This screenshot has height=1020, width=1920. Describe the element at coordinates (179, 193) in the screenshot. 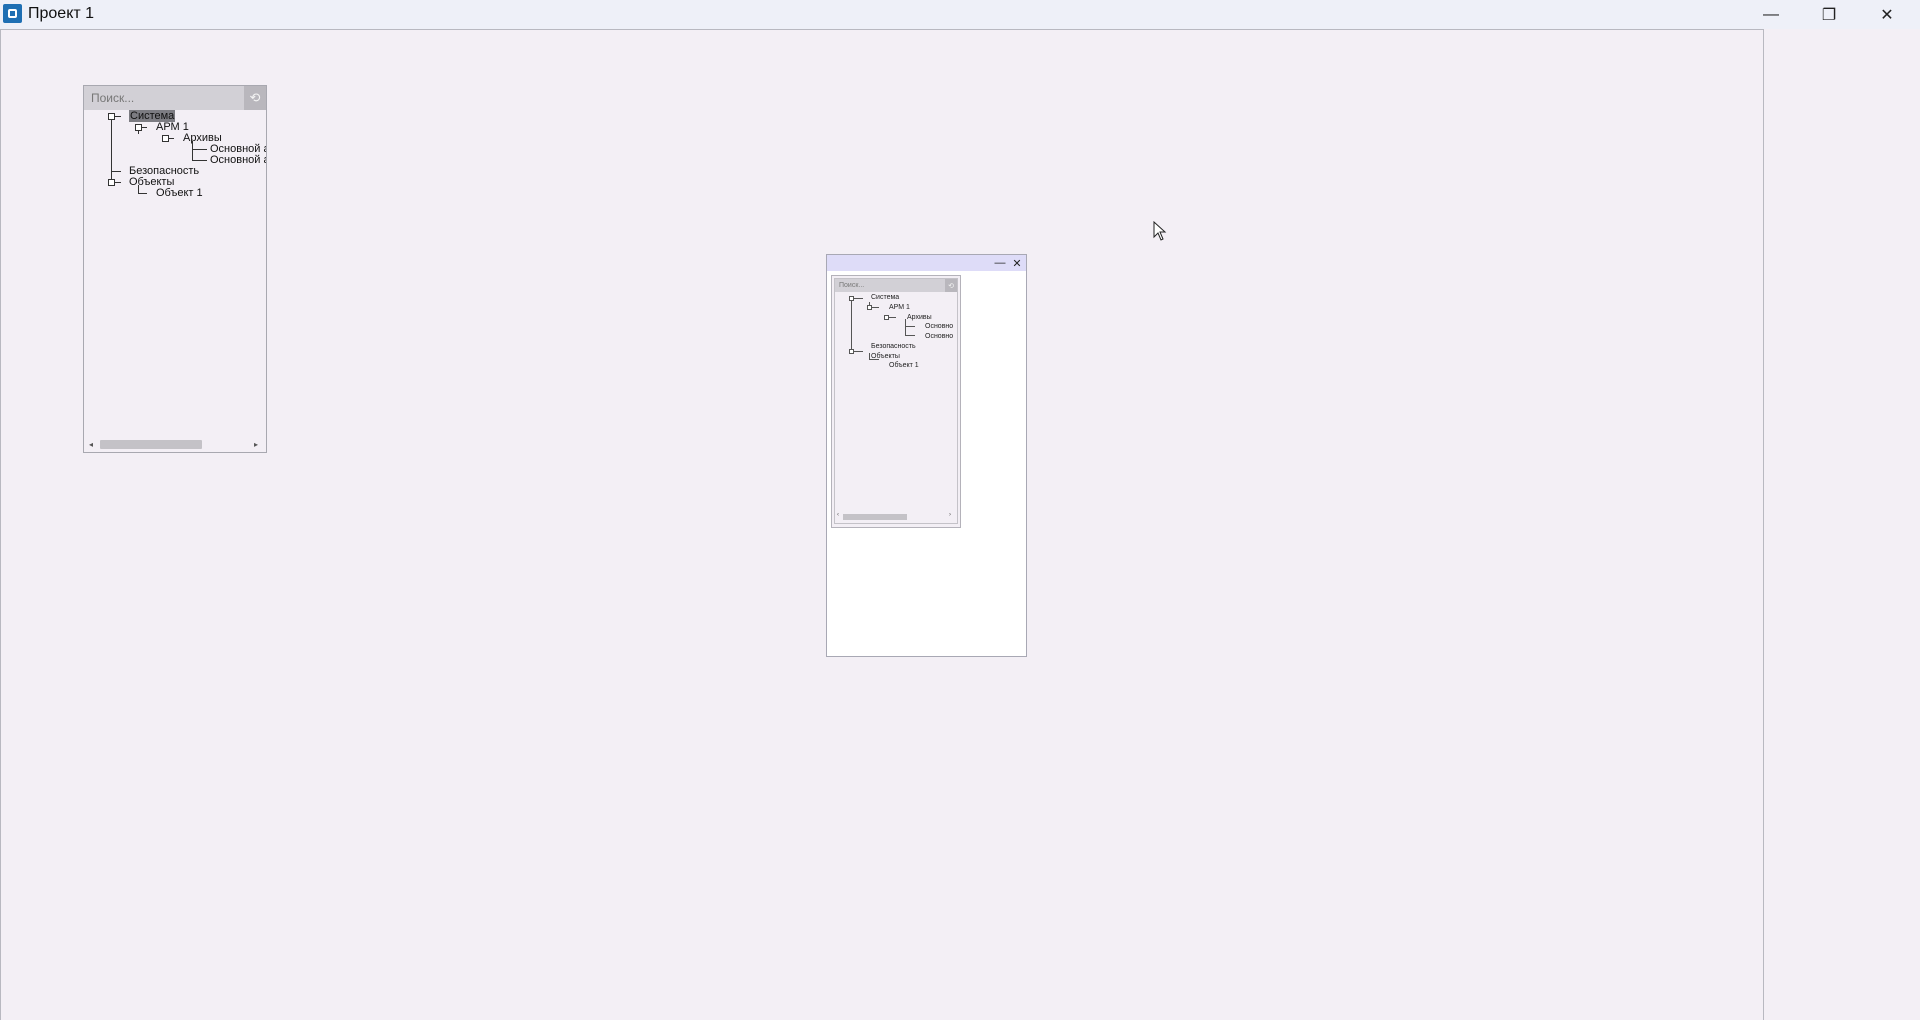

I see `tree-node-object1: Объект 1` at that location.